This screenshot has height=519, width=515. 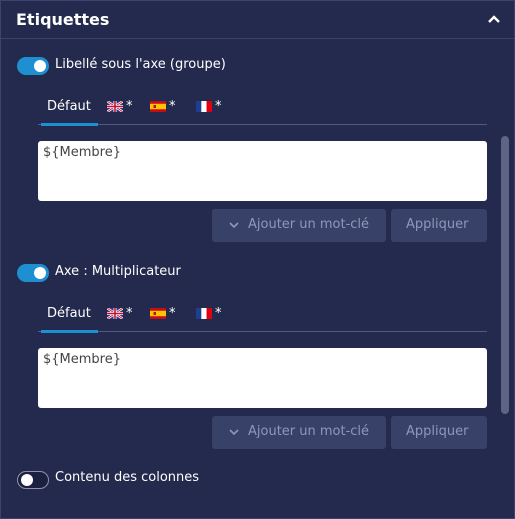 I want to click on panel-title: Etiquettes, so click(x=63, y=19).